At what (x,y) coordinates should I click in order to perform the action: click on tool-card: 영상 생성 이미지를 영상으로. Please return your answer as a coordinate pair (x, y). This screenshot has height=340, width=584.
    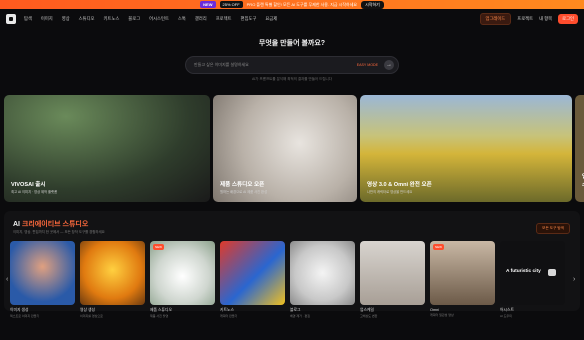
    Looking at the image, I should click on (112, 279).